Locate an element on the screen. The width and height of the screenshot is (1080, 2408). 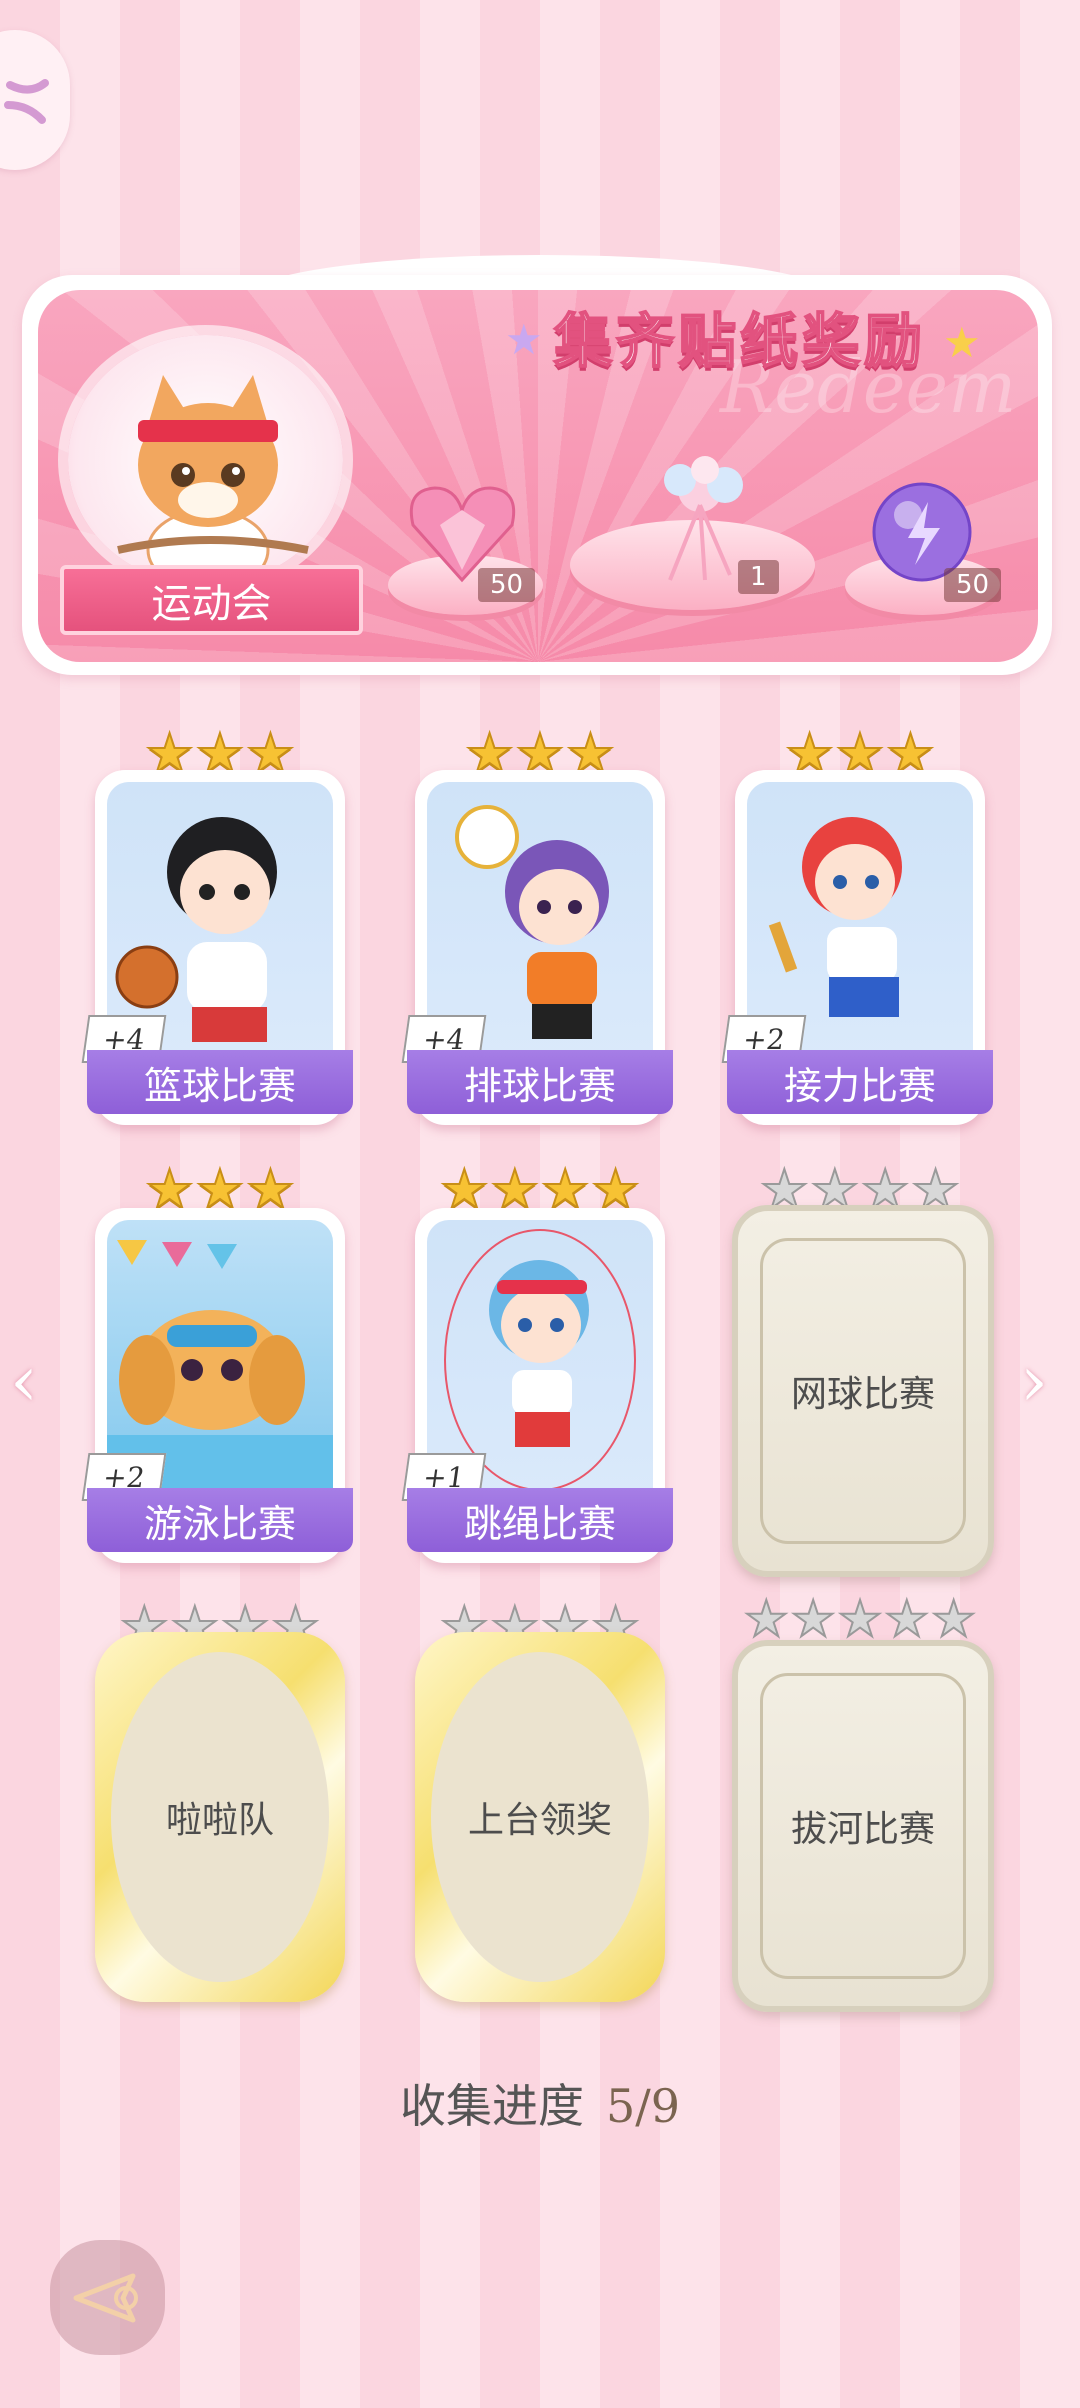
sticker-slot-label: 拔河比赛 is located at coordinates (863, 1826).